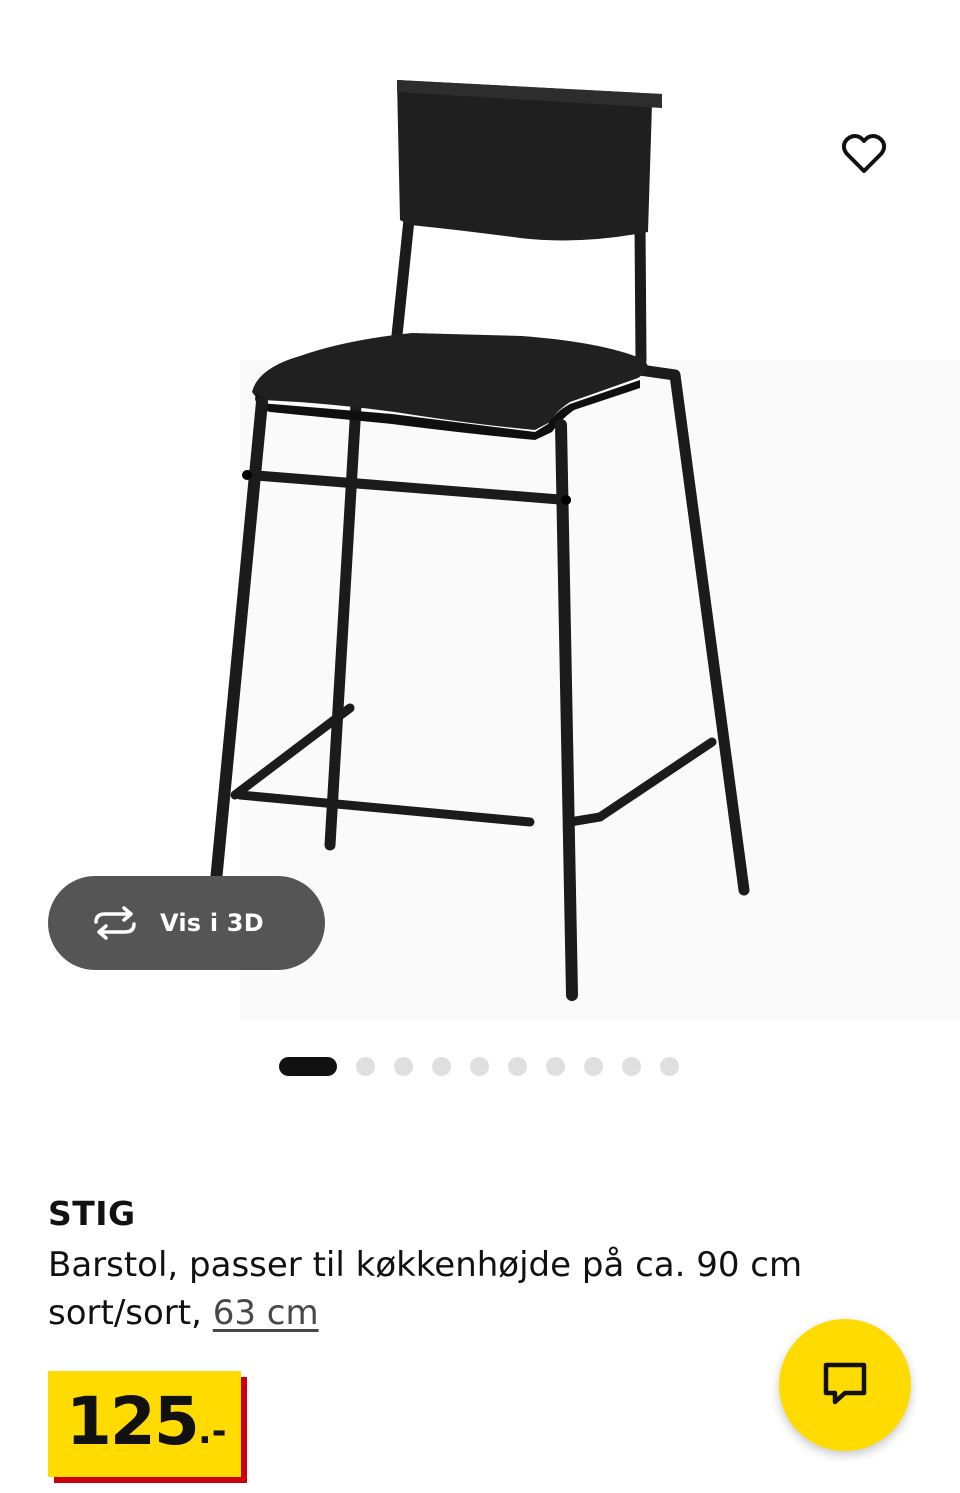 The height and width of the screenshot is (1493, 960). Describe the element at coordinates (212, 923) in the screenshot. I see `view-3d-label: Vis i 3D` at that location.